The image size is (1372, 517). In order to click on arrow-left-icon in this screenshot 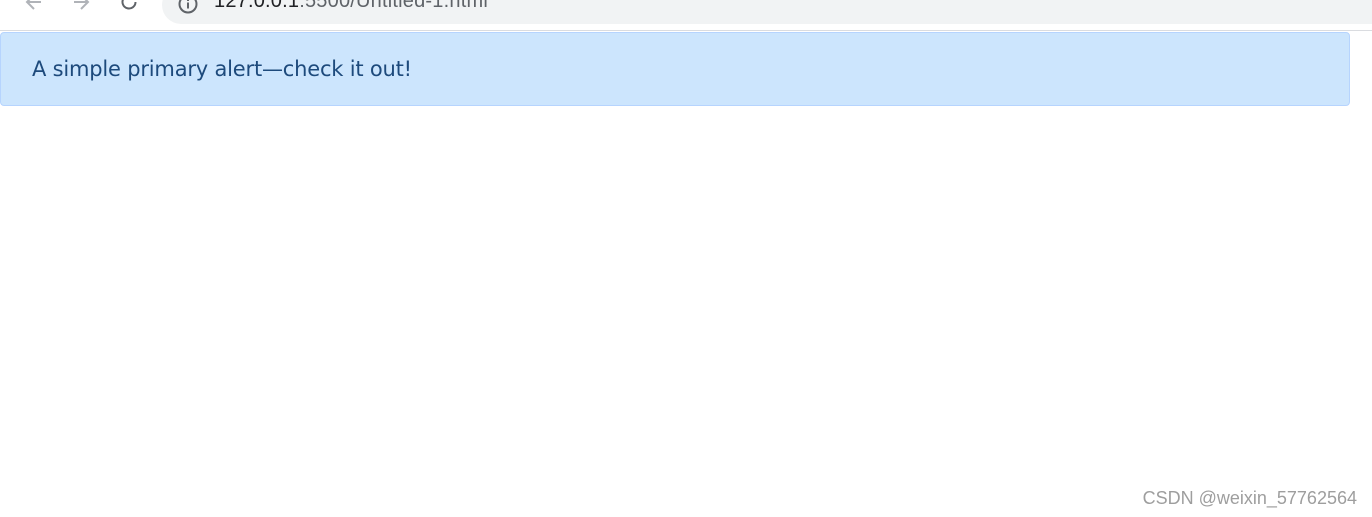, I will do `click(33, 5)`.